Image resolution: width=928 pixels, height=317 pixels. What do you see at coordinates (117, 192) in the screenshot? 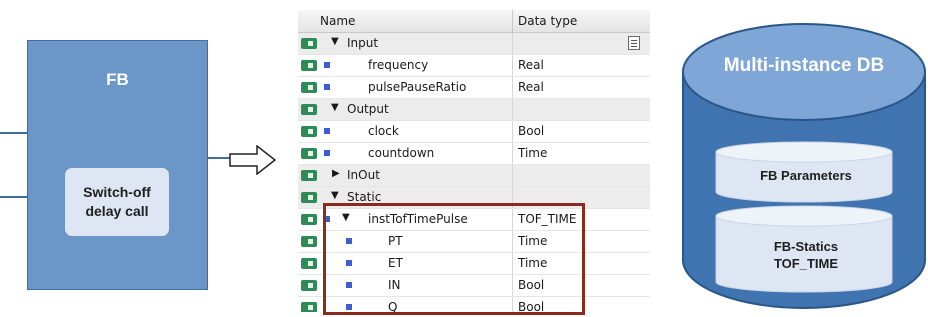
I see `call-label-line-1: Switch-off` at bounding box center [117, 192].